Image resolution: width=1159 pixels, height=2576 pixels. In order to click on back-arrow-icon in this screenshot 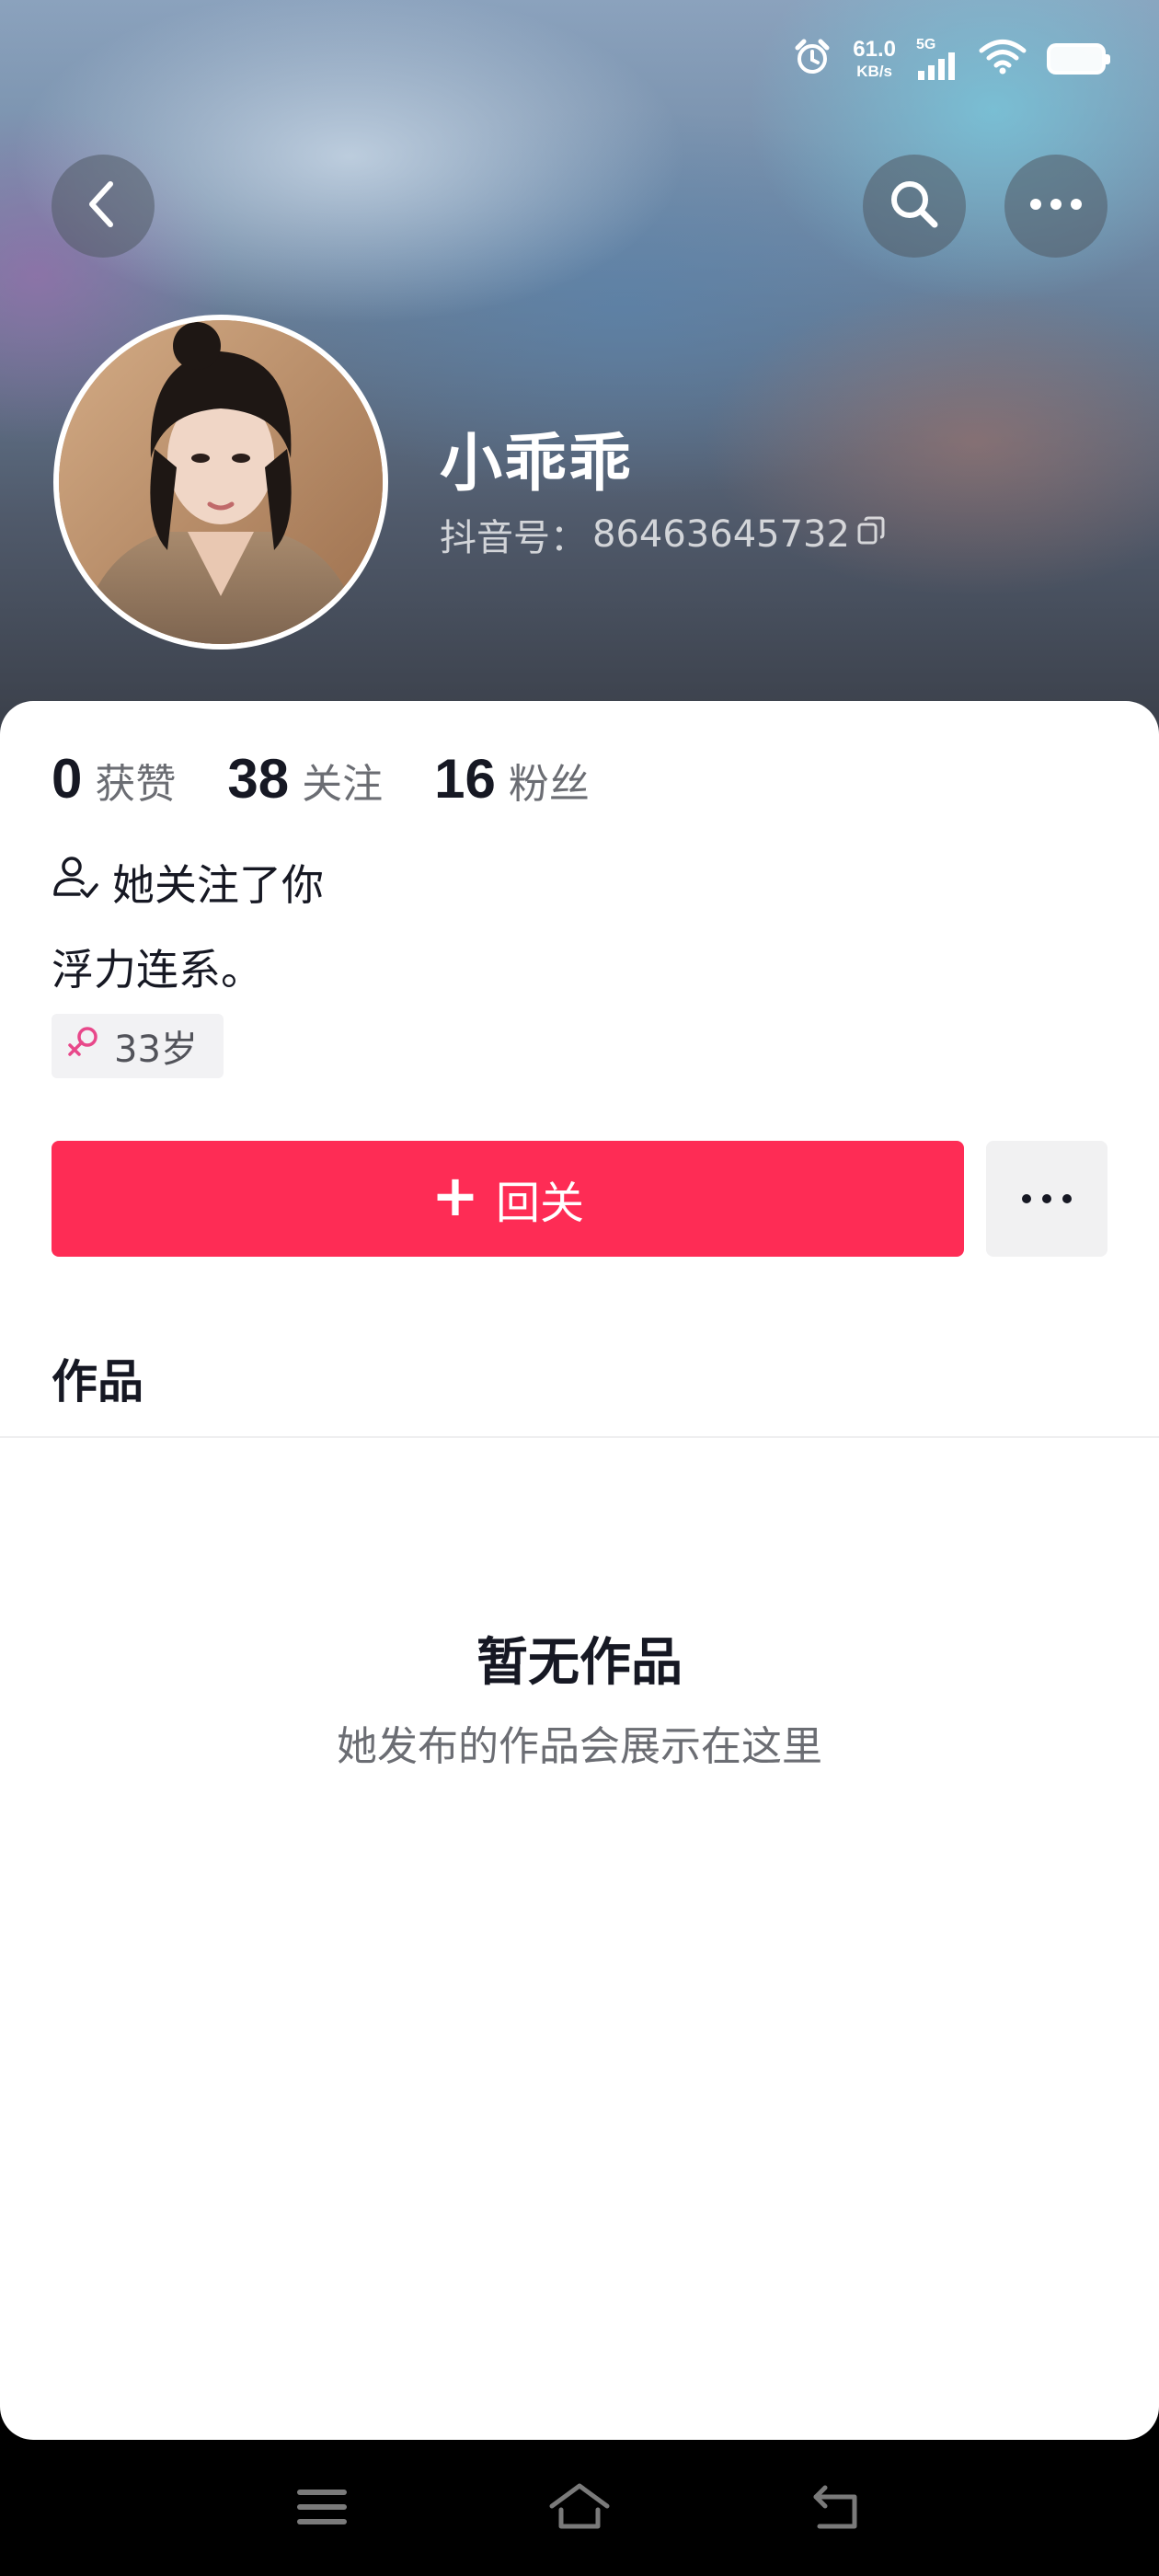, I will do `click(837, 2509)`.